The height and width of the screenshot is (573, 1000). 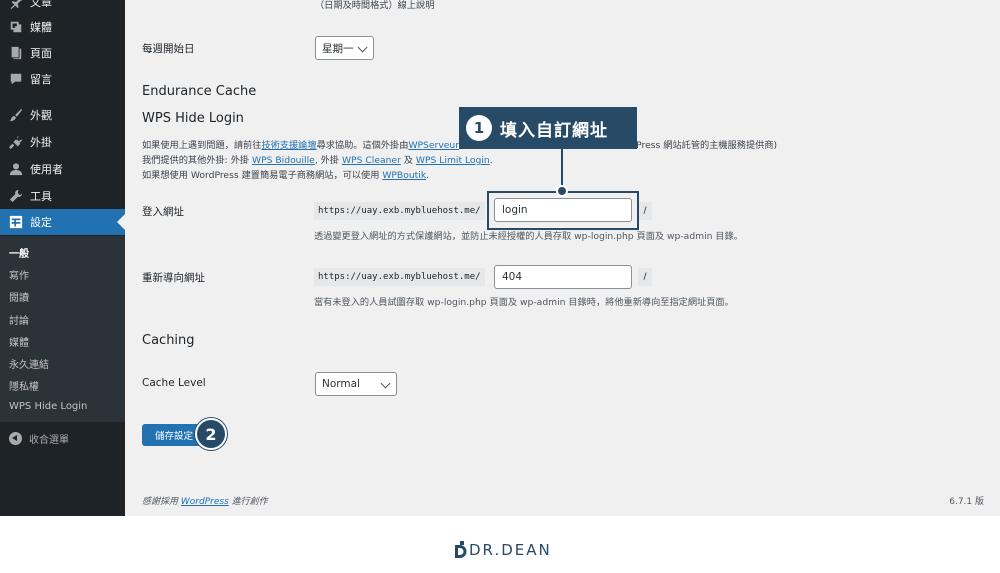 I want to click on info-text: 如果想使用 WordPress 建置簡易電子商務網站，可以使用, so click(x=261, y=175).